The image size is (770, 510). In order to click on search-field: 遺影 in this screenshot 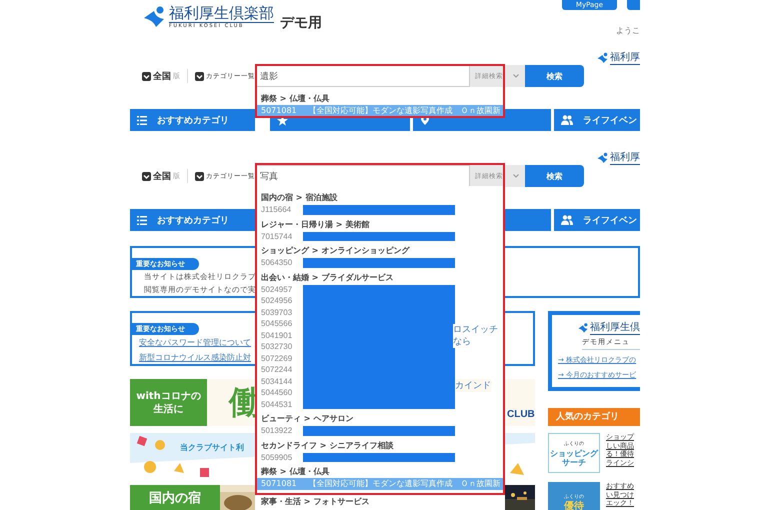, I will do `click(362, 76)`.